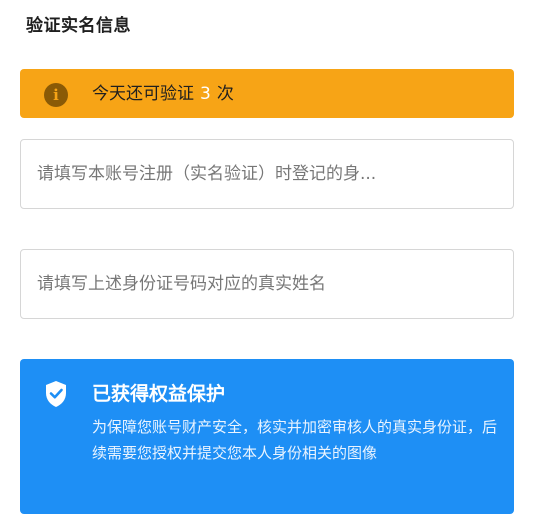 The image size is (540, 519). Describe the element at coordinates (159, 394) in the screenshot. I see `protection-title: 已获得权益保护` at that location.